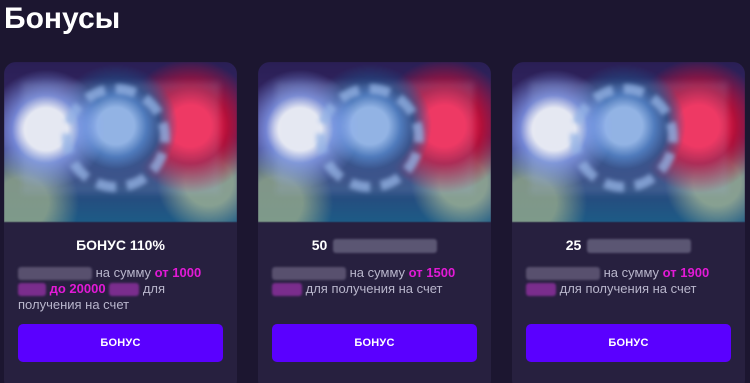 This screenshot has width=750, height=383. I want to click on bonus-card-title: 25, so click(628, 245).